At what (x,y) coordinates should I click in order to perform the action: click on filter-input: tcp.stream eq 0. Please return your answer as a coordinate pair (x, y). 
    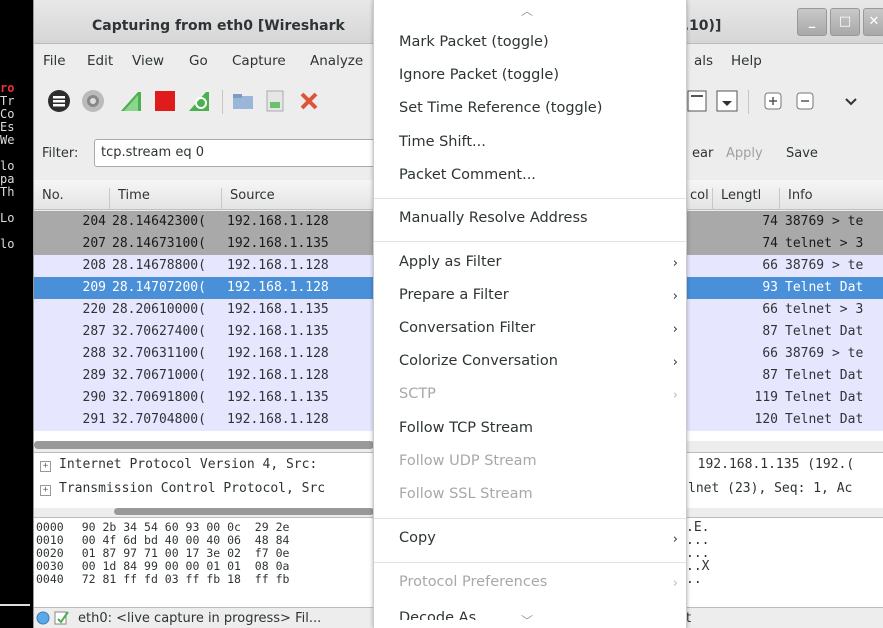
    Looking at the image, I should click on (244, 153).